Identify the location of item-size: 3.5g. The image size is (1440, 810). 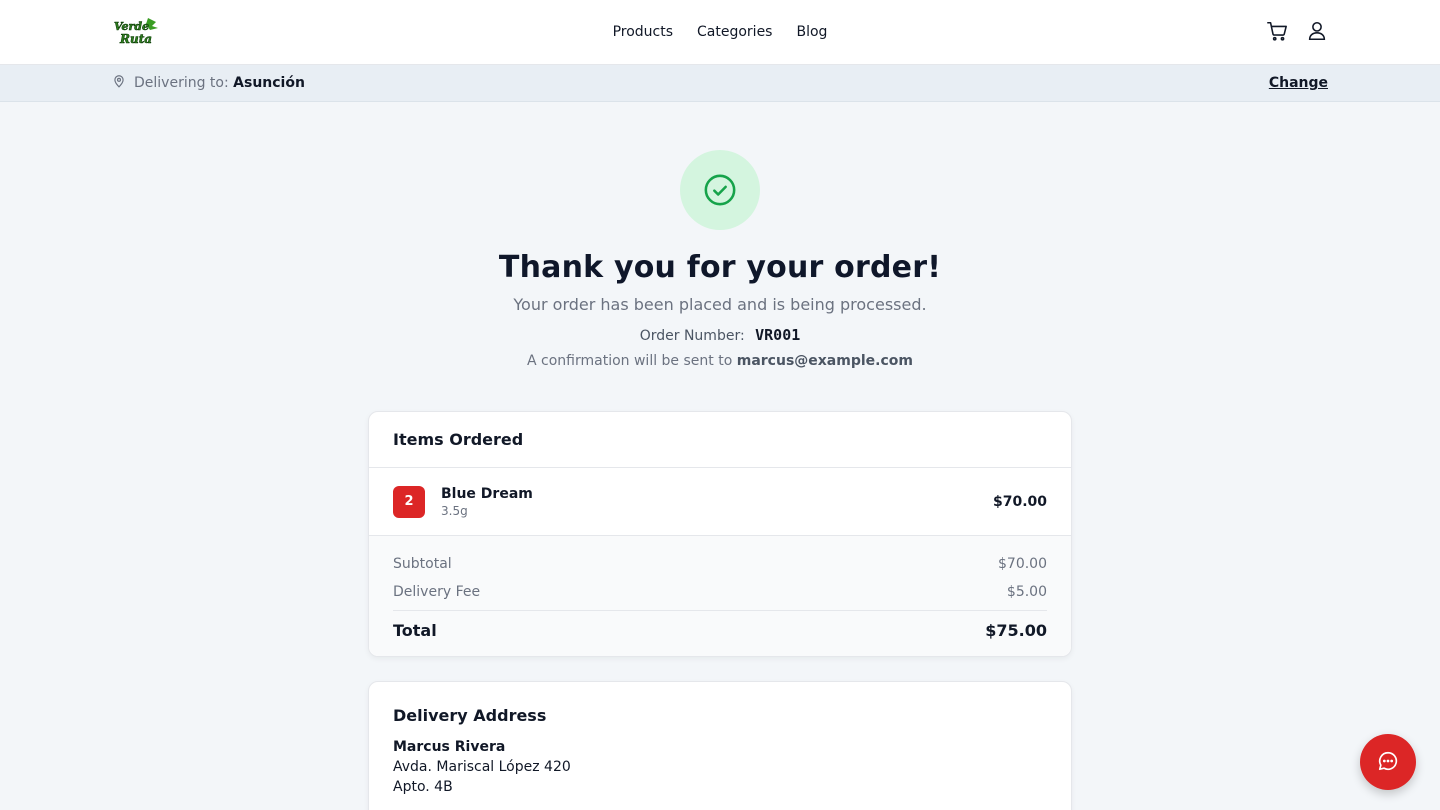
(454, 510).